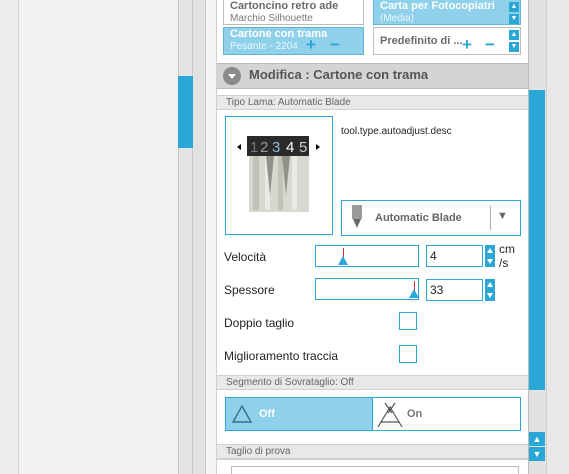 This screenshot has height=474, width=569. Describe the element at coordinates (557, 237) in the screenshot. I see `right-edge-panel` at that location.